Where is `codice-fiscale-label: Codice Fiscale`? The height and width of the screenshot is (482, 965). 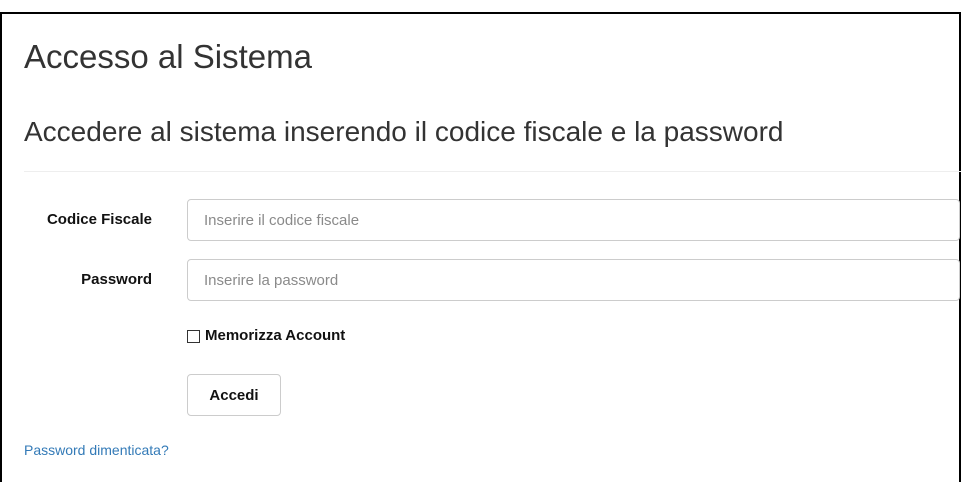 codice-fiscale-label: Codice Fiscale is located at coordinates (99, 219).